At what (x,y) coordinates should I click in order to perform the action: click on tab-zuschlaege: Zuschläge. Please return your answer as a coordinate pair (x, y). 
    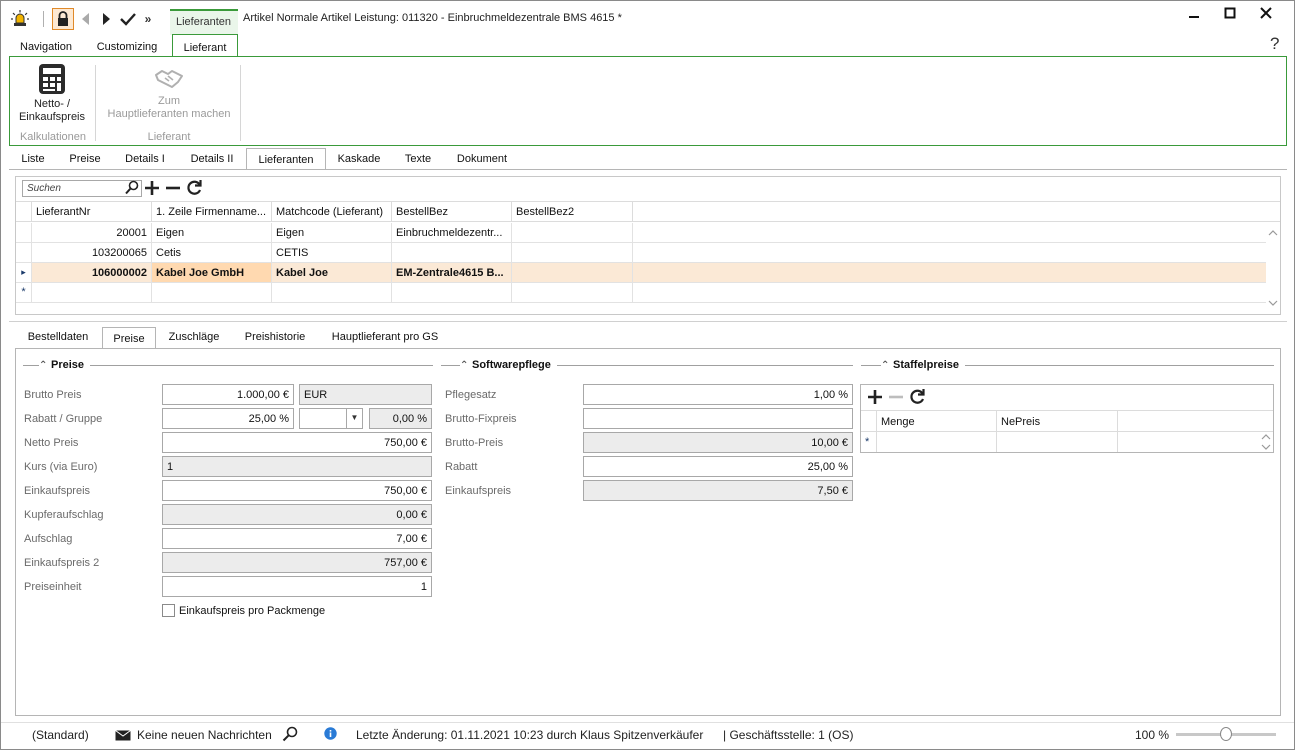
    Looking at the image, I should click on (194, 339).